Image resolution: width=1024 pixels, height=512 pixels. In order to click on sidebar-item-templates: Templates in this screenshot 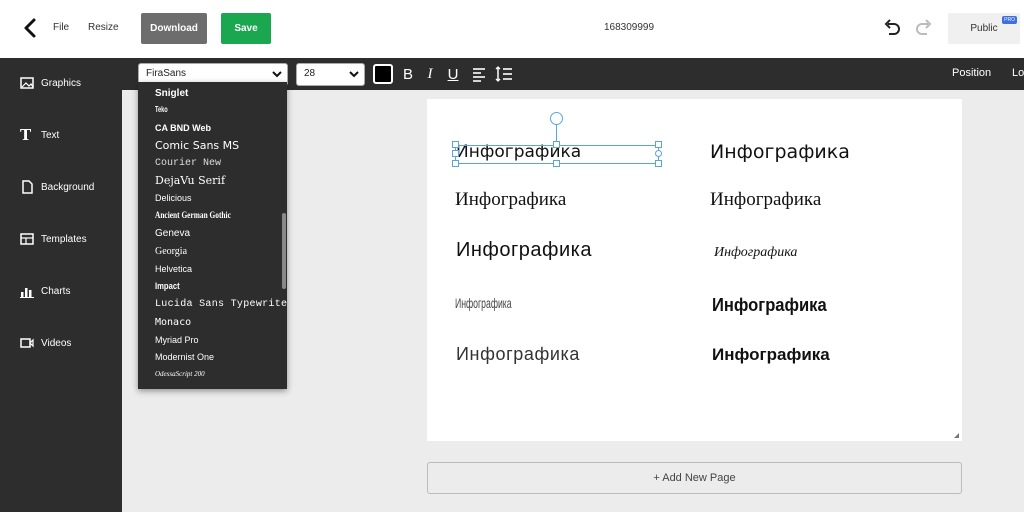, I will do `click(61, 239)`.